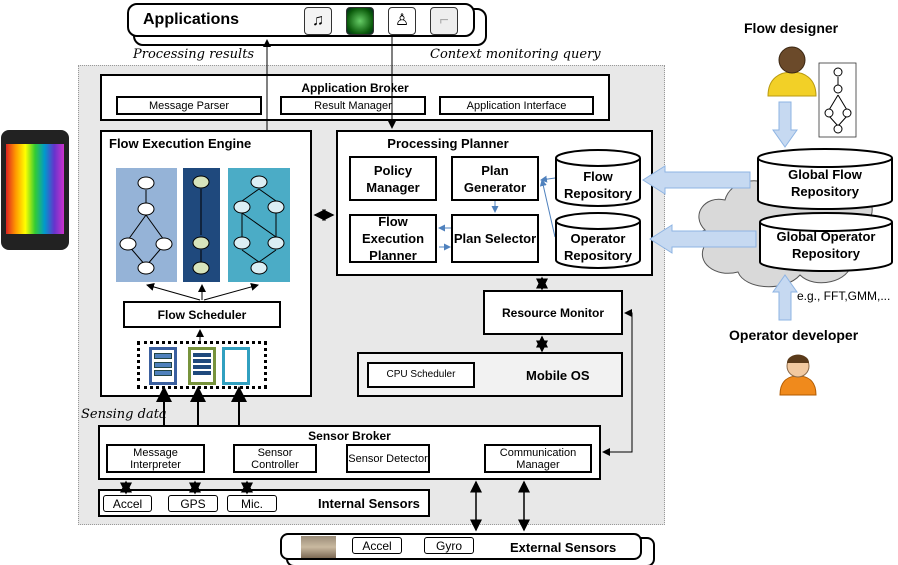  What do you see at coordinates (826, 245) in the screenshot?
I see `global-operator-repository-label: Global Operator Repository` at bounding box center [826, 245].